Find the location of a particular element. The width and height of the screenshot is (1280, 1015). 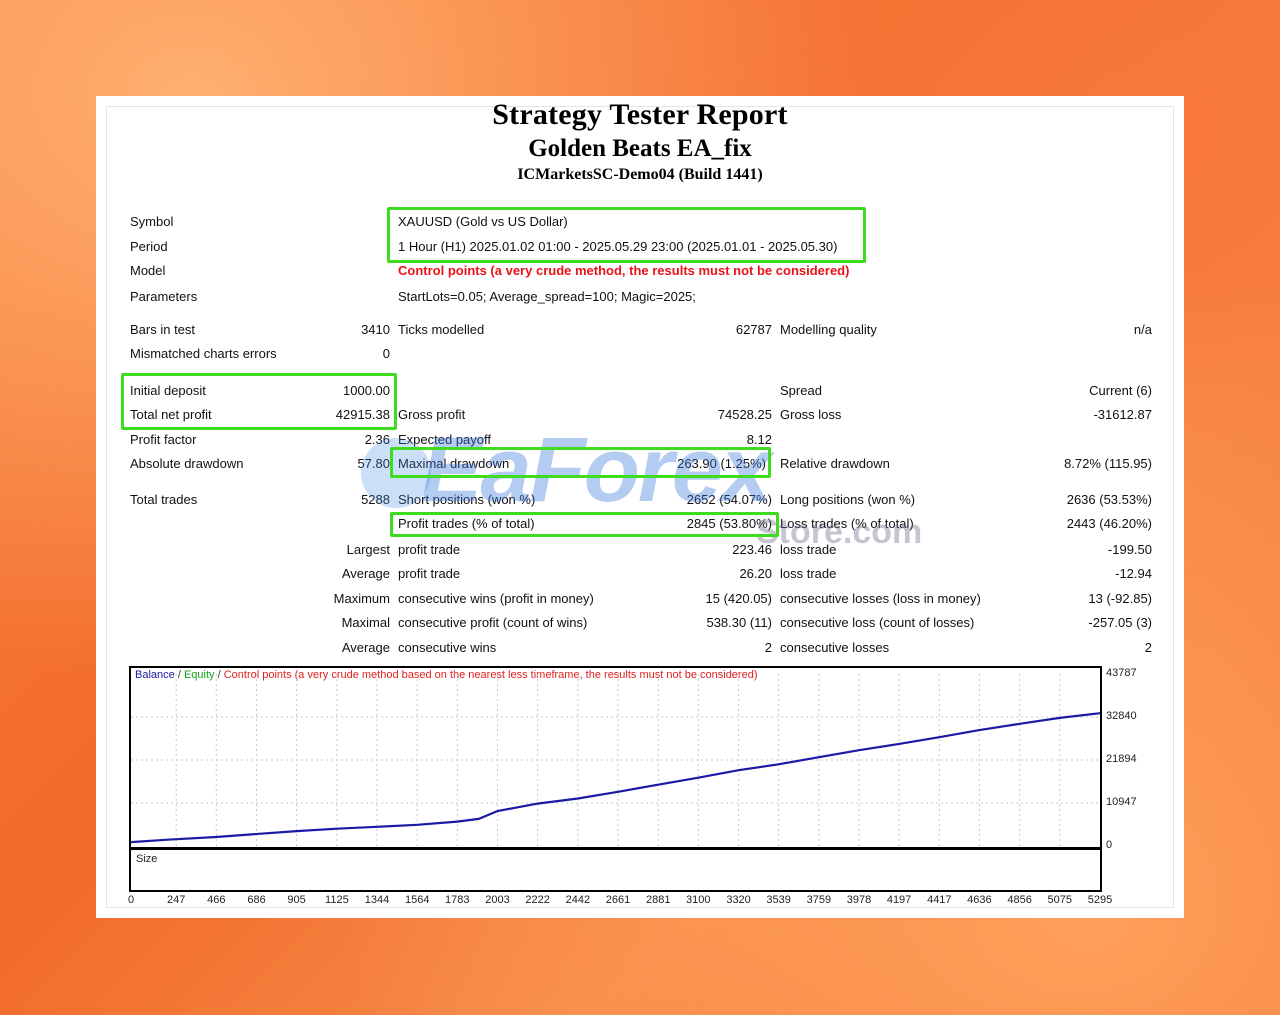

x-tick-label: 3320 is located at coordinates (738, 900).